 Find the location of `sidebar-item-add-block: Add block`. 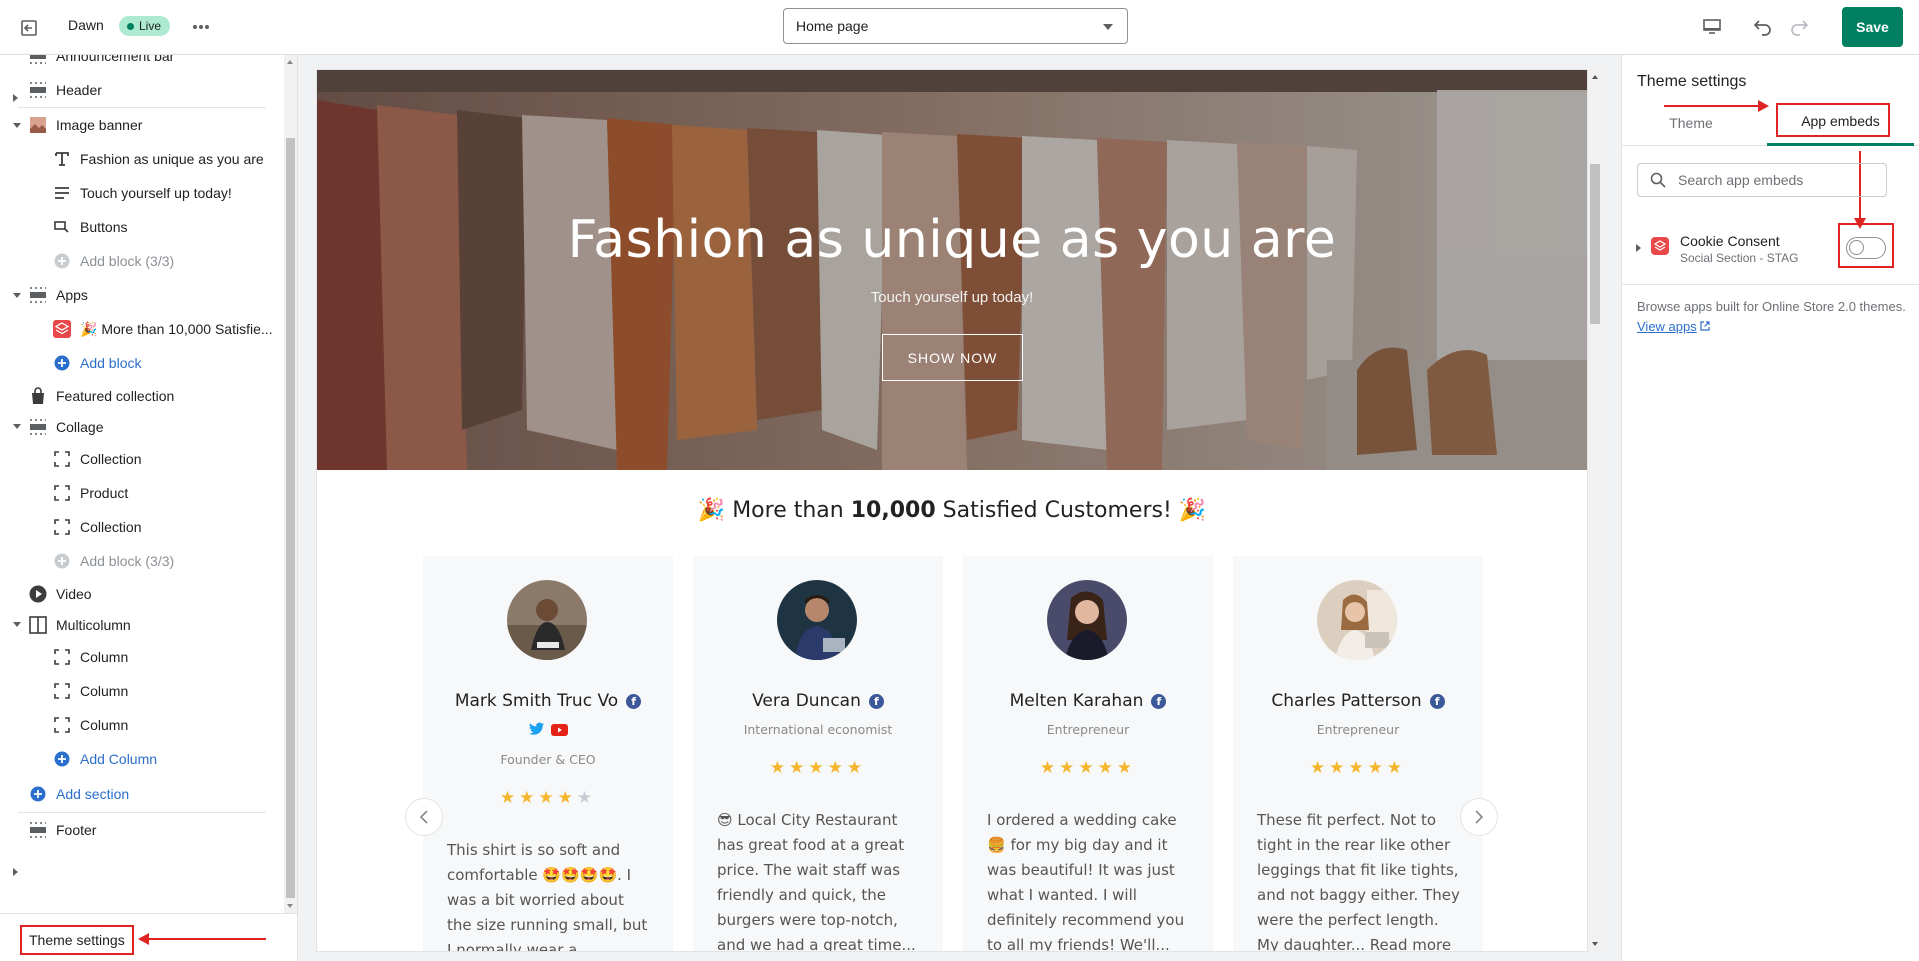

sidebar-item-add-block: Add block is located at coordinates (142, 363).